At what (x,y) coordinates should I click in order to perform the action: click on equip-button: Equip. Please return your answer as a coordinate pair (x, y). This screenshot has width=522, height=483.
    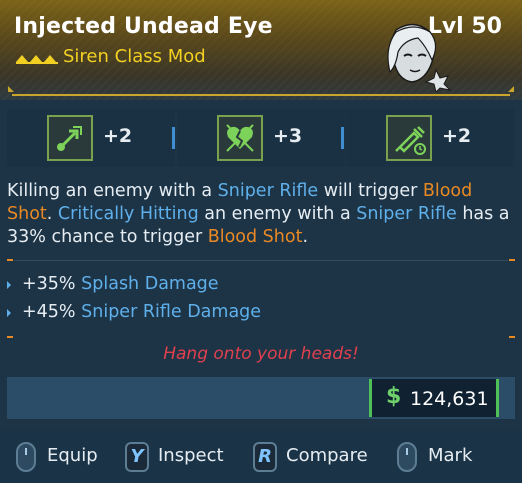
    Looking at the image, I should click on (61, 457).